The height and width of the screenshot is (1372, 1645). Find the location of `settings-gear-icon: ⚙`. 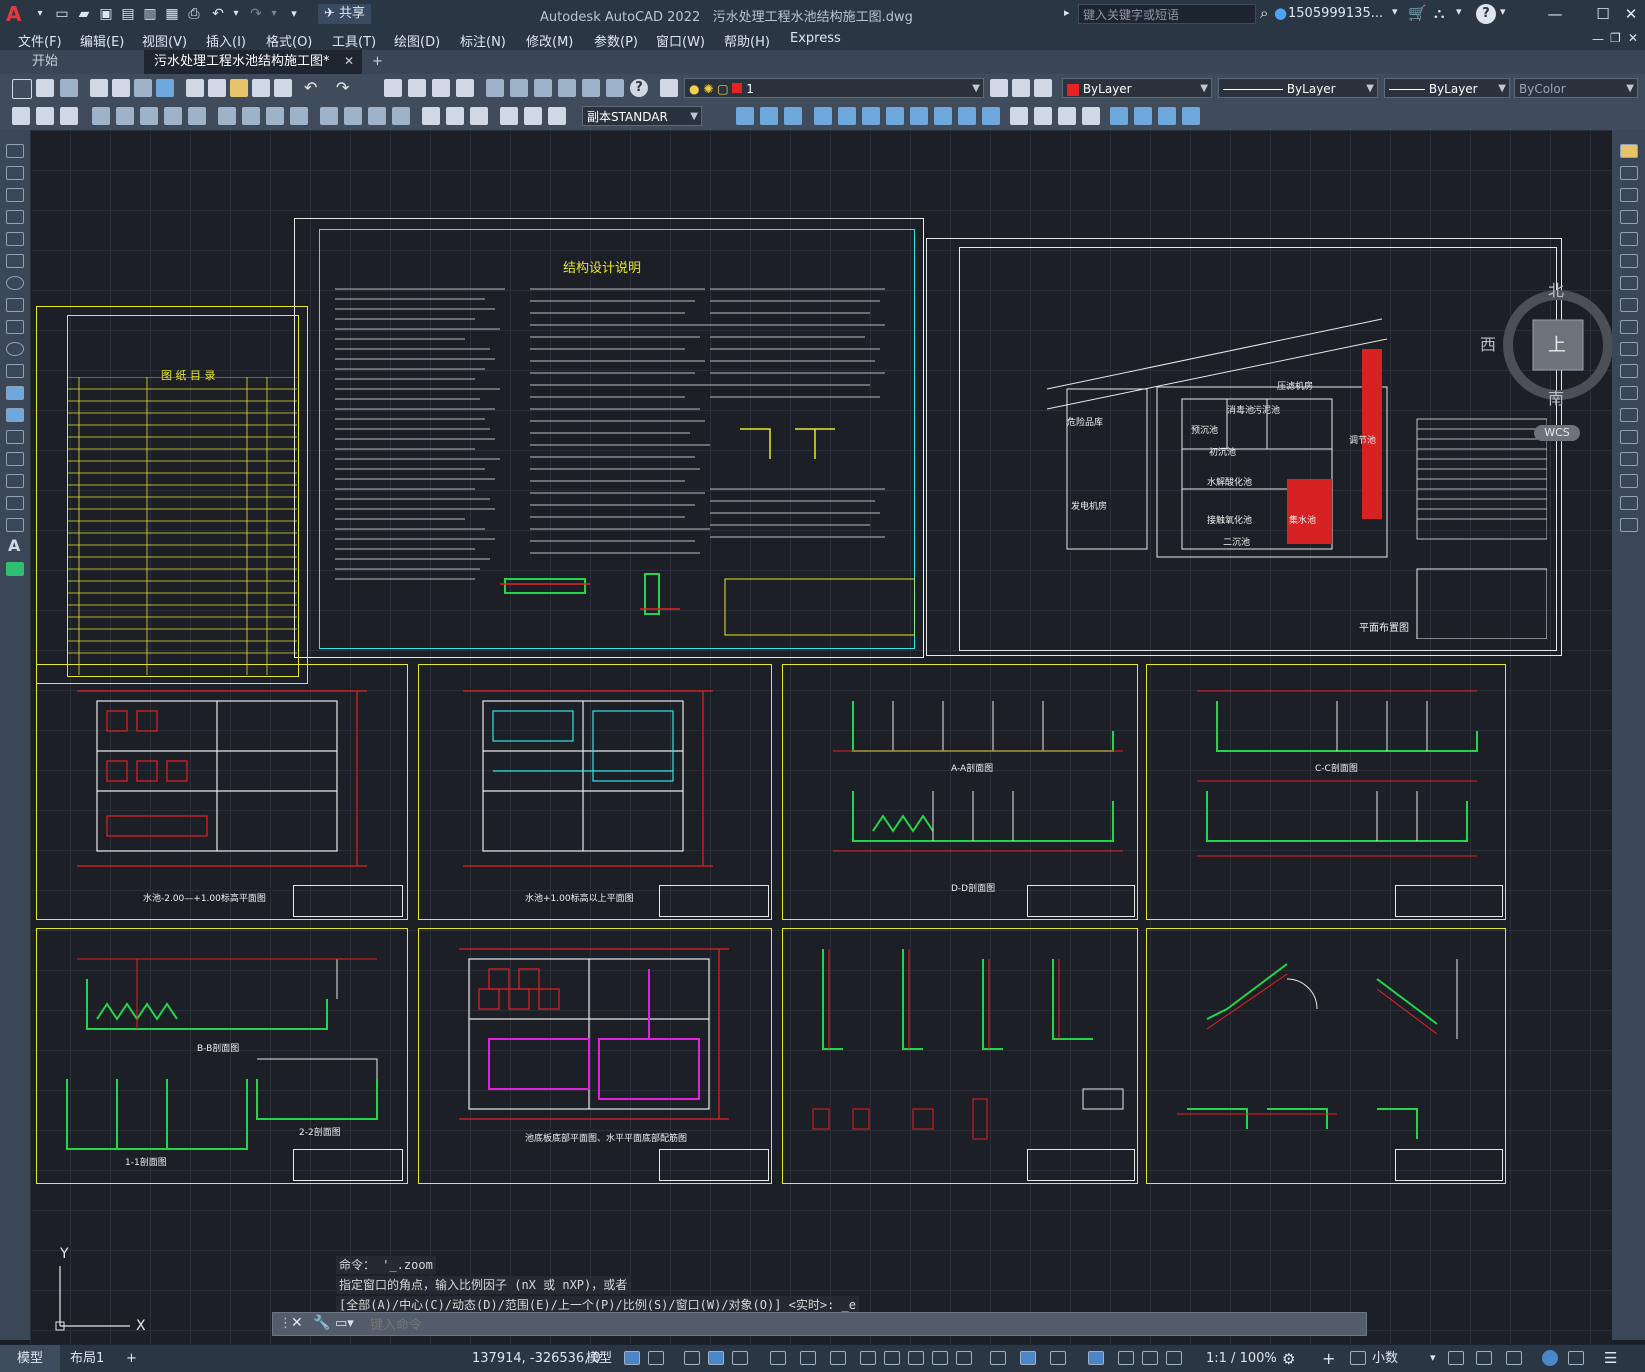

settings-gear-icon: ⚙ is located at coordinates (1288, 1359).